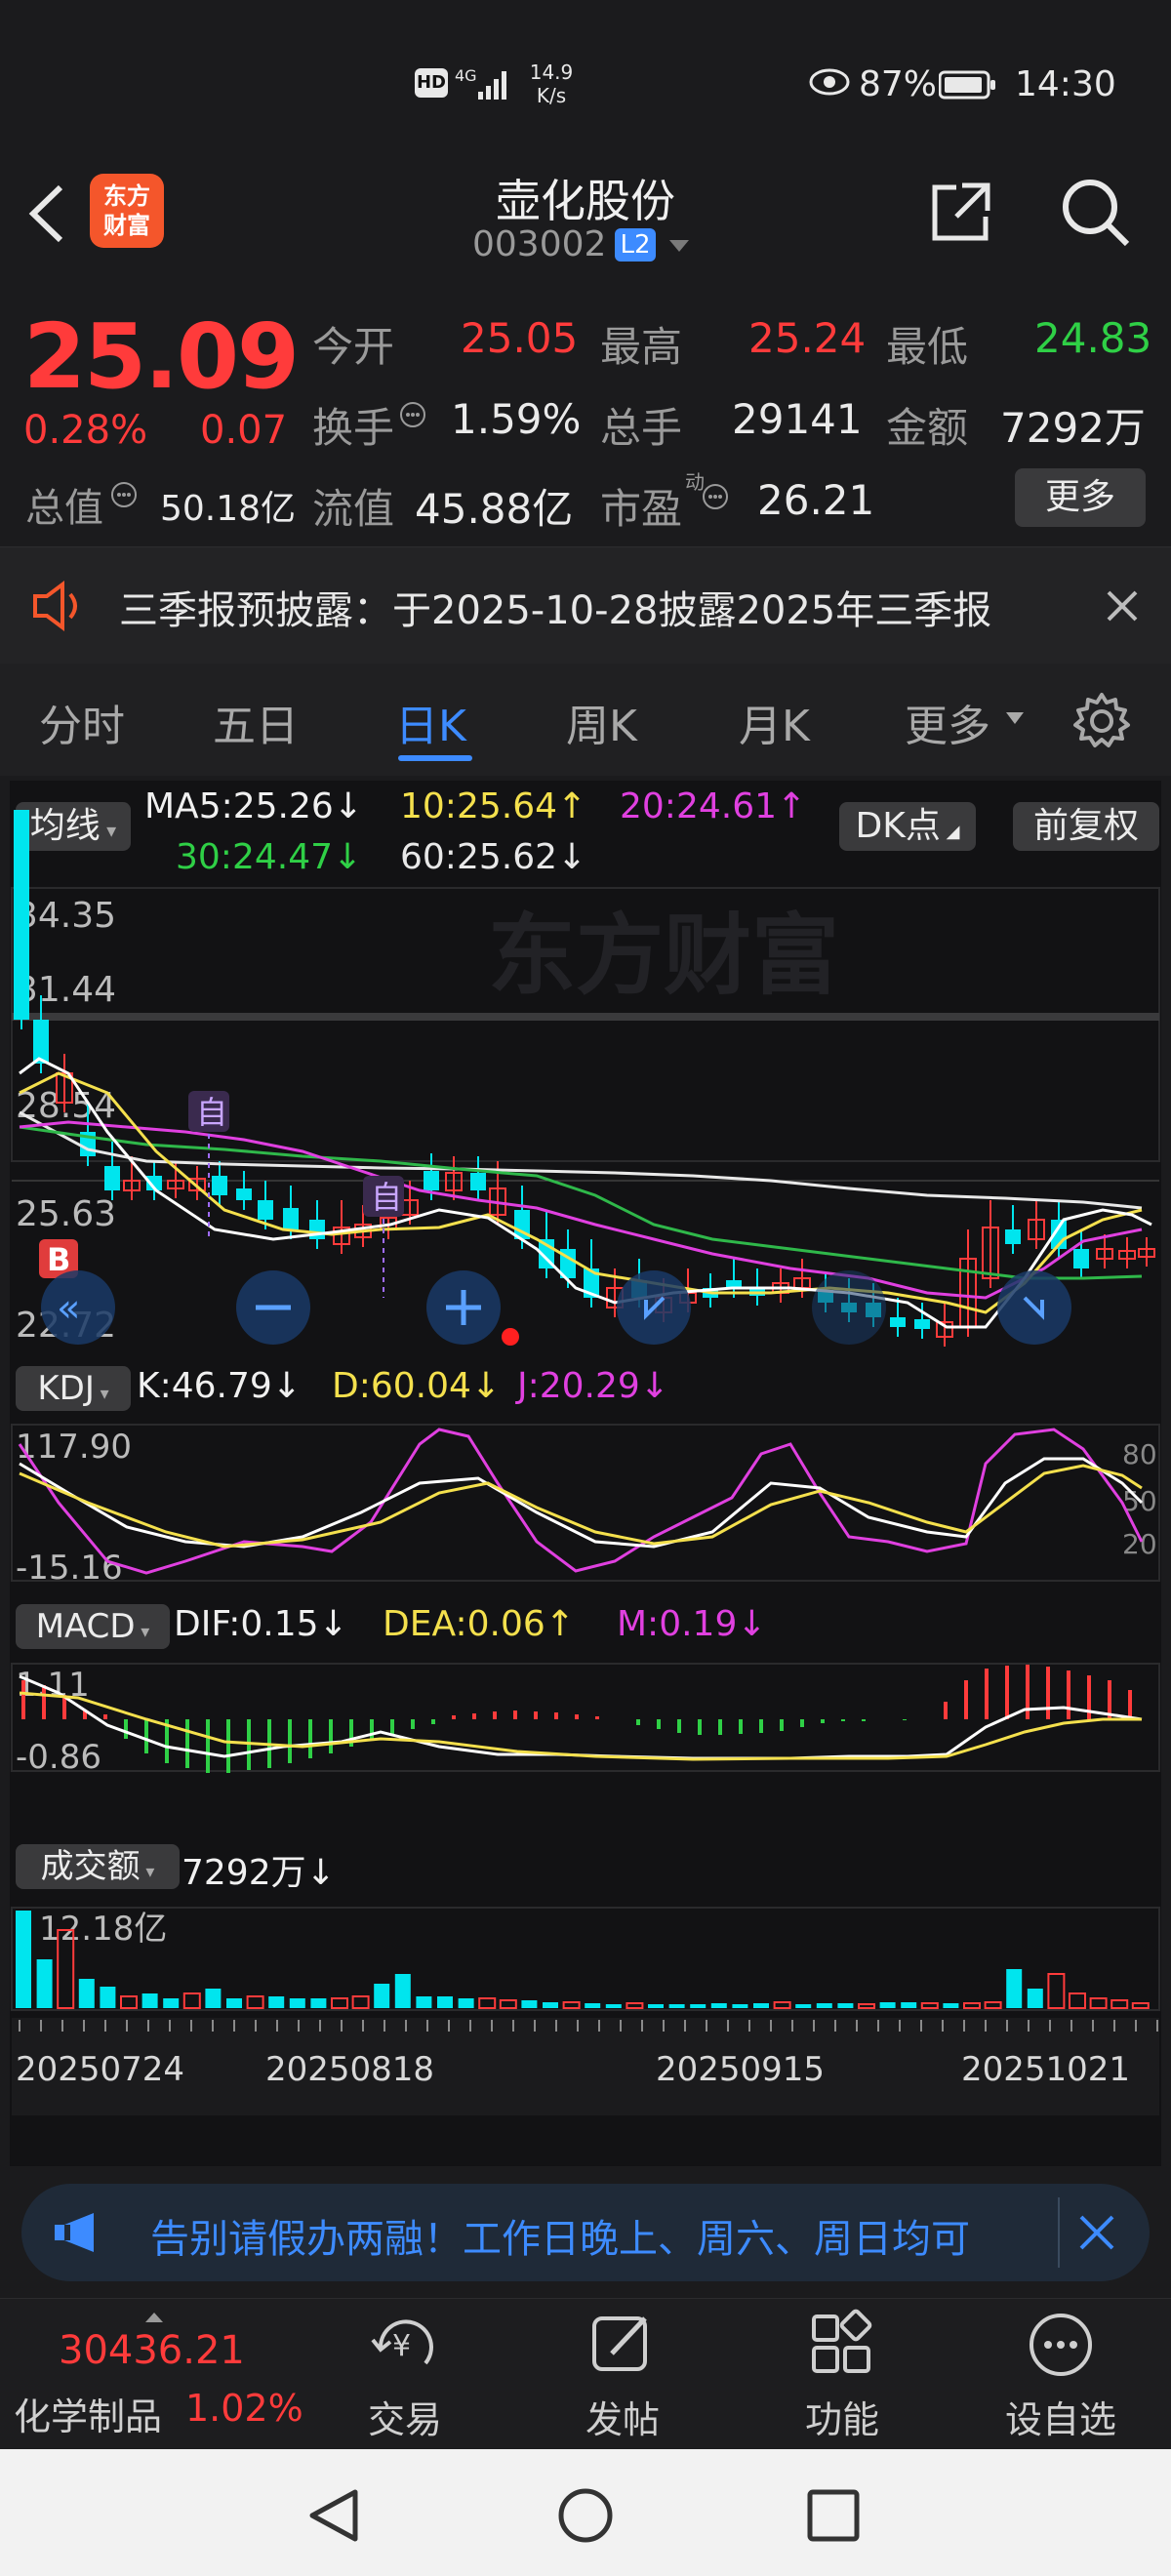 Image resolution: width=1171 pixels, height=2576 pixels. I want to click on sector-index-value: 30436.21, so click(152, 2350).